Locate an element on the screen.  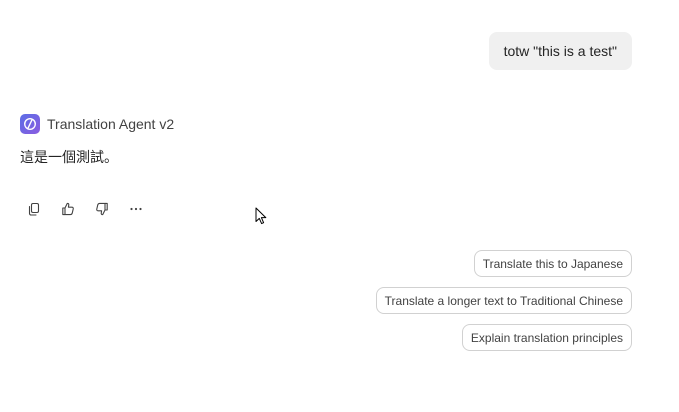
agent-header: Translation Agent v2 is located at coordinates (97, 124).